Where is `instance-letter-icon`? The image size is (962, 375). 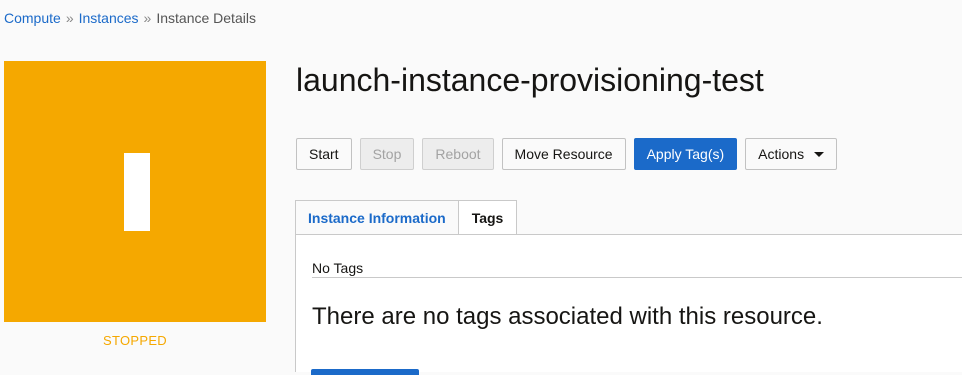 instance-letter-icon is located at coordinates (137, 192).